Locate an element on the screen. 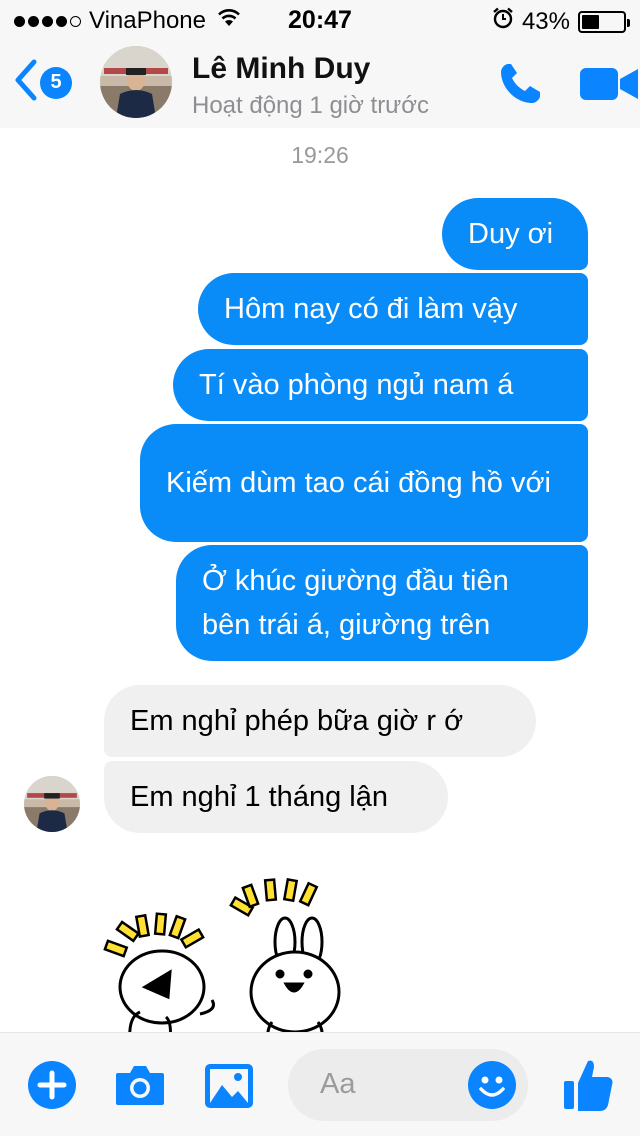 The image size is (640, 1136). plus-icon is located at coordinates (52, 1087).